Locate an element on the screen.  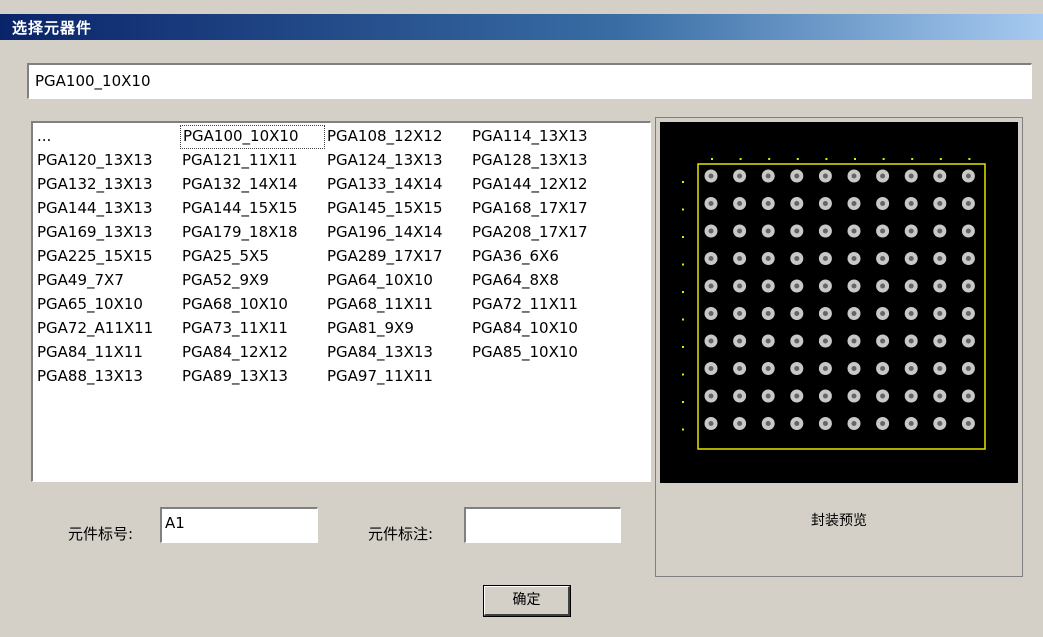
list-item: PGA108_12X12 is located at coordinates (397, 137).